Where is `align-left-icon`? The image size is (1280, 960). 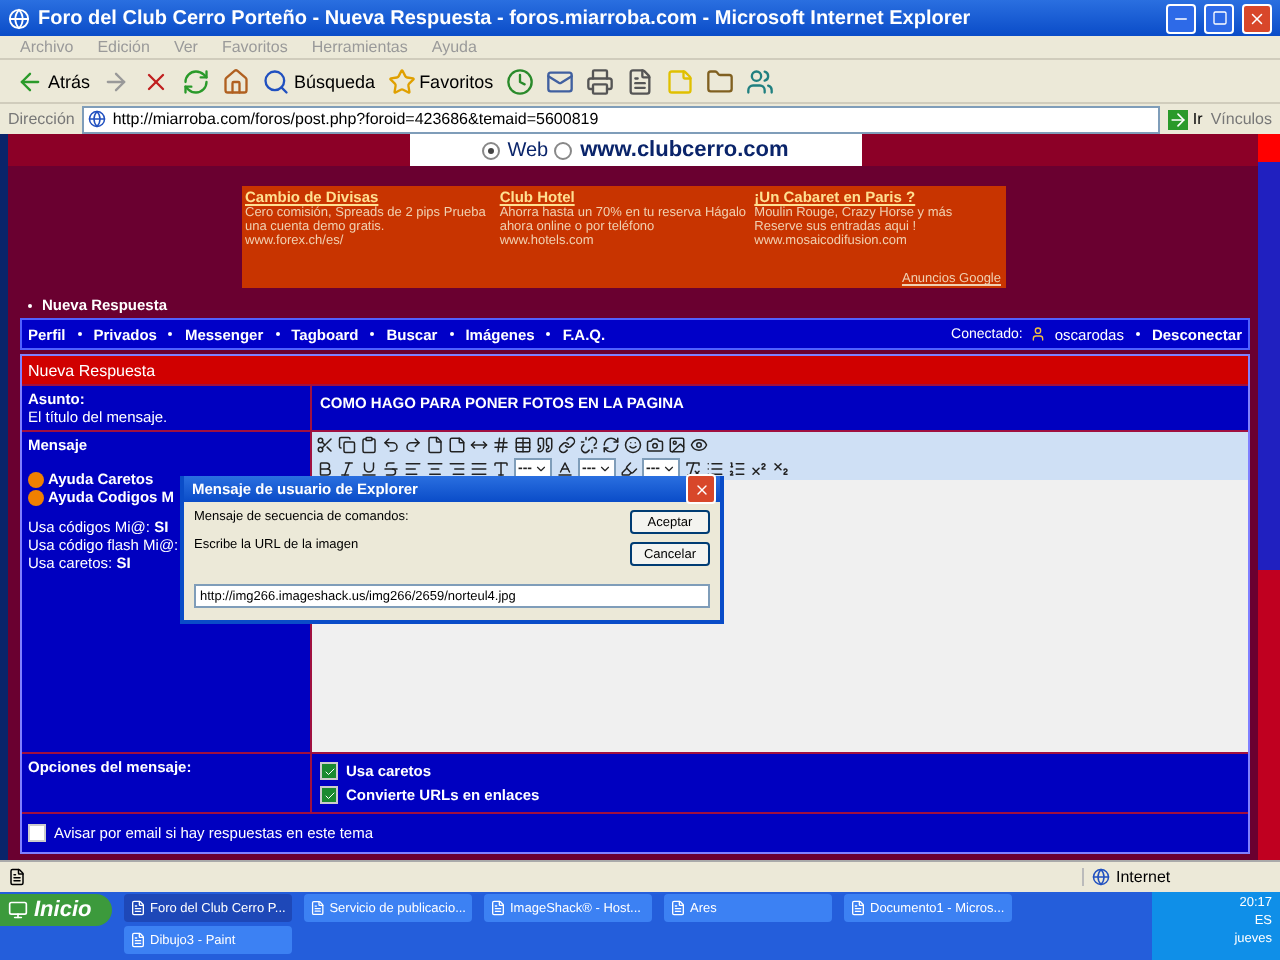 align-left-icon is located at coordinates (413, 468).